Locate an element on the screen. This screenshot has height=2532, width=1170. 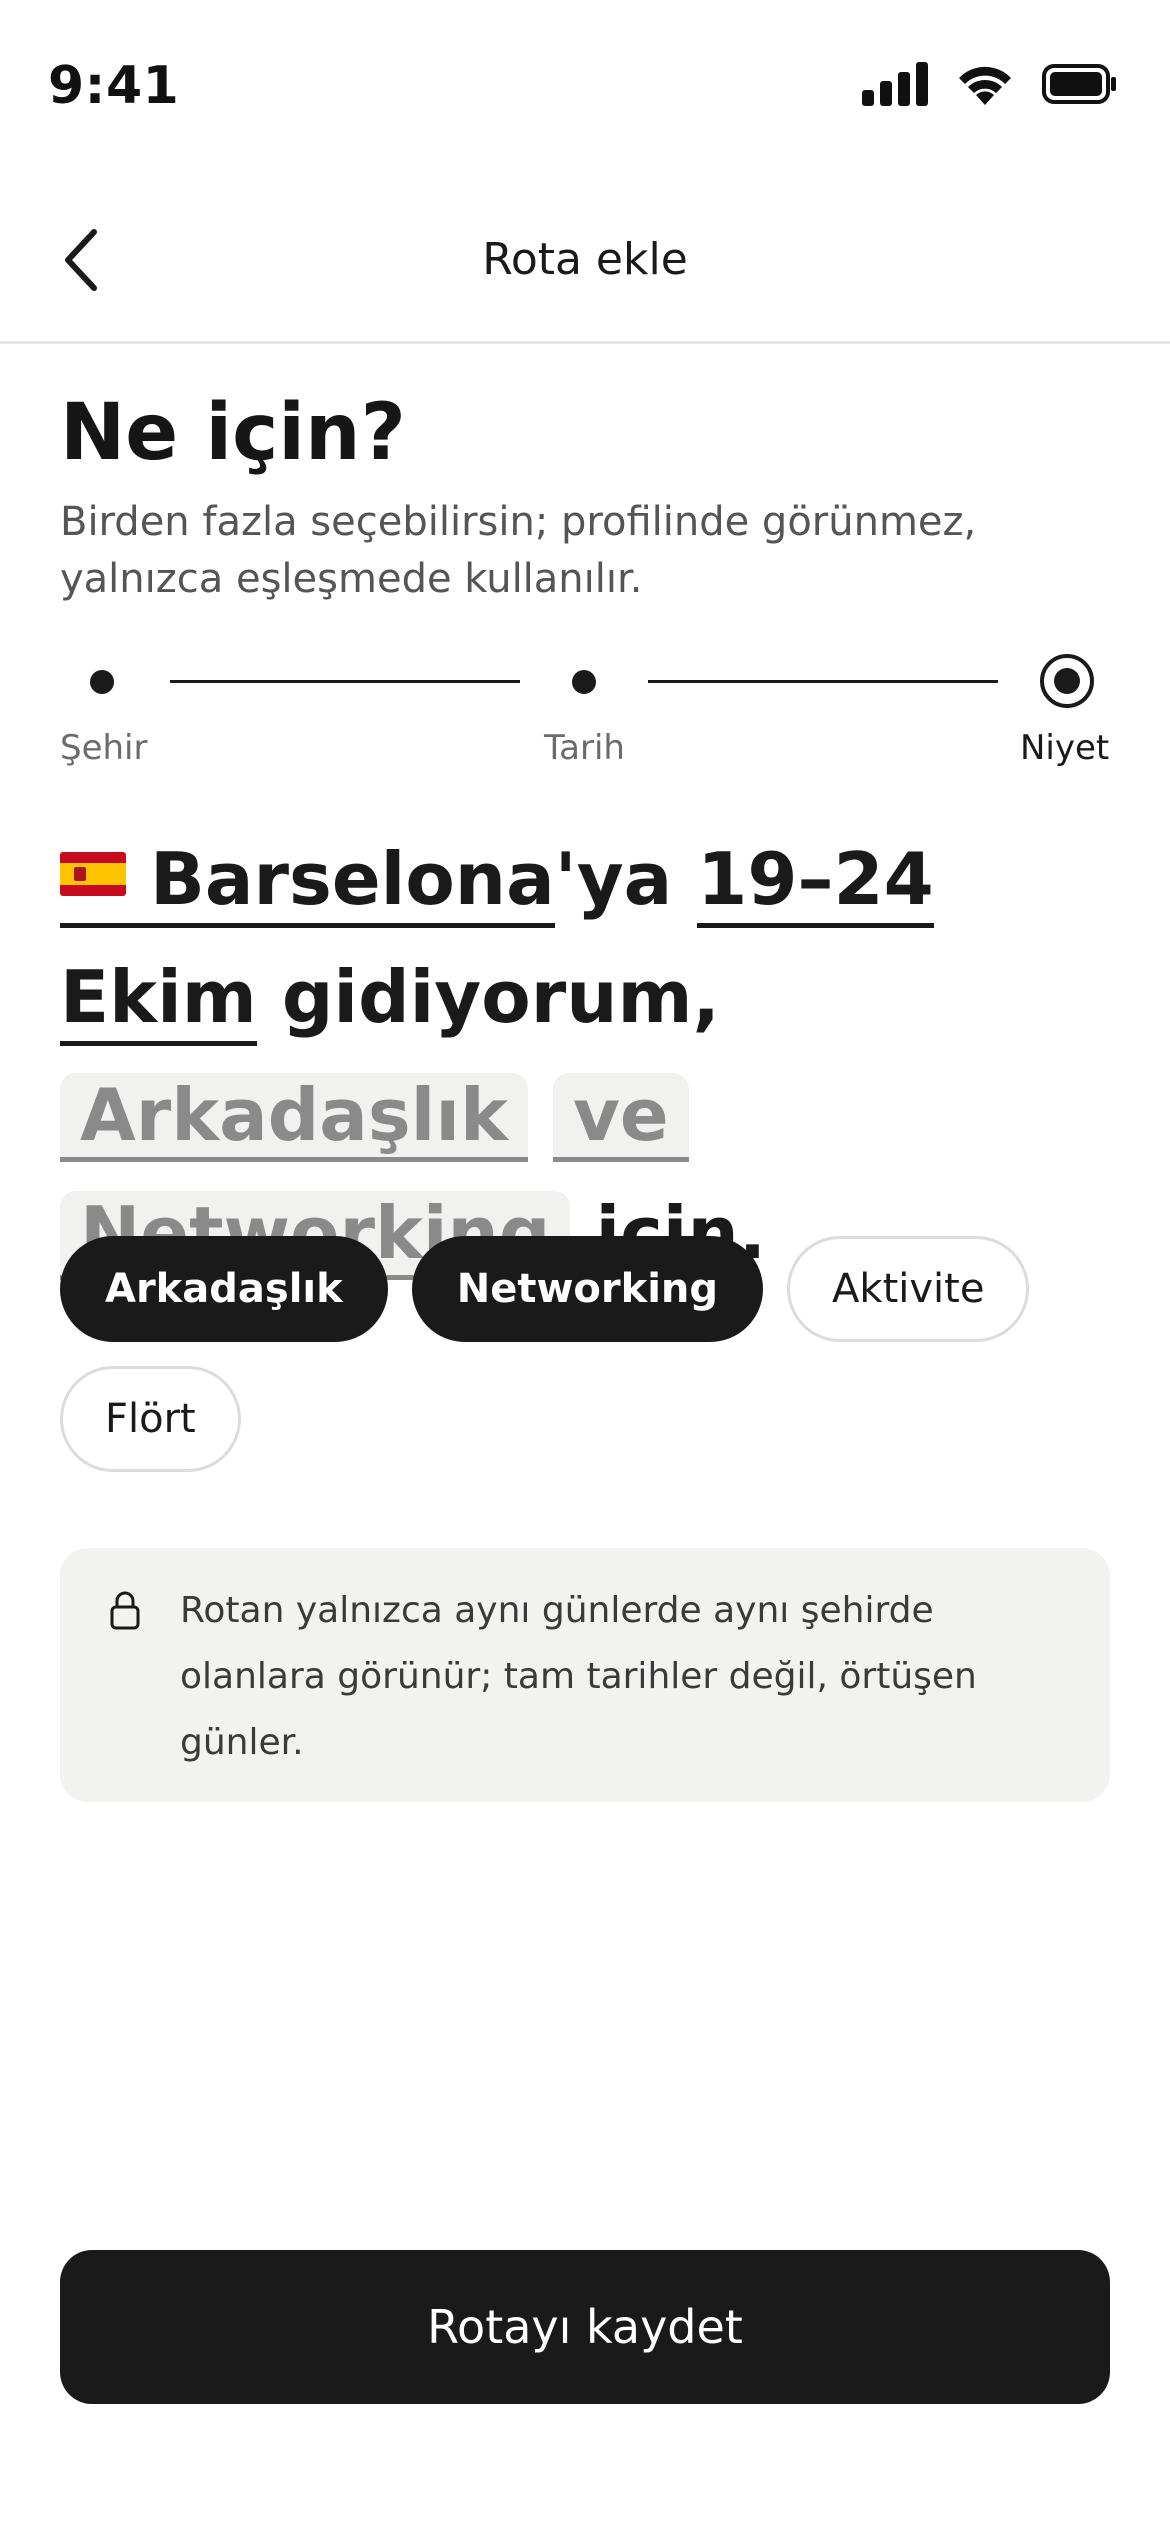
spain-flag-icon is located at coordinates (93, 874).